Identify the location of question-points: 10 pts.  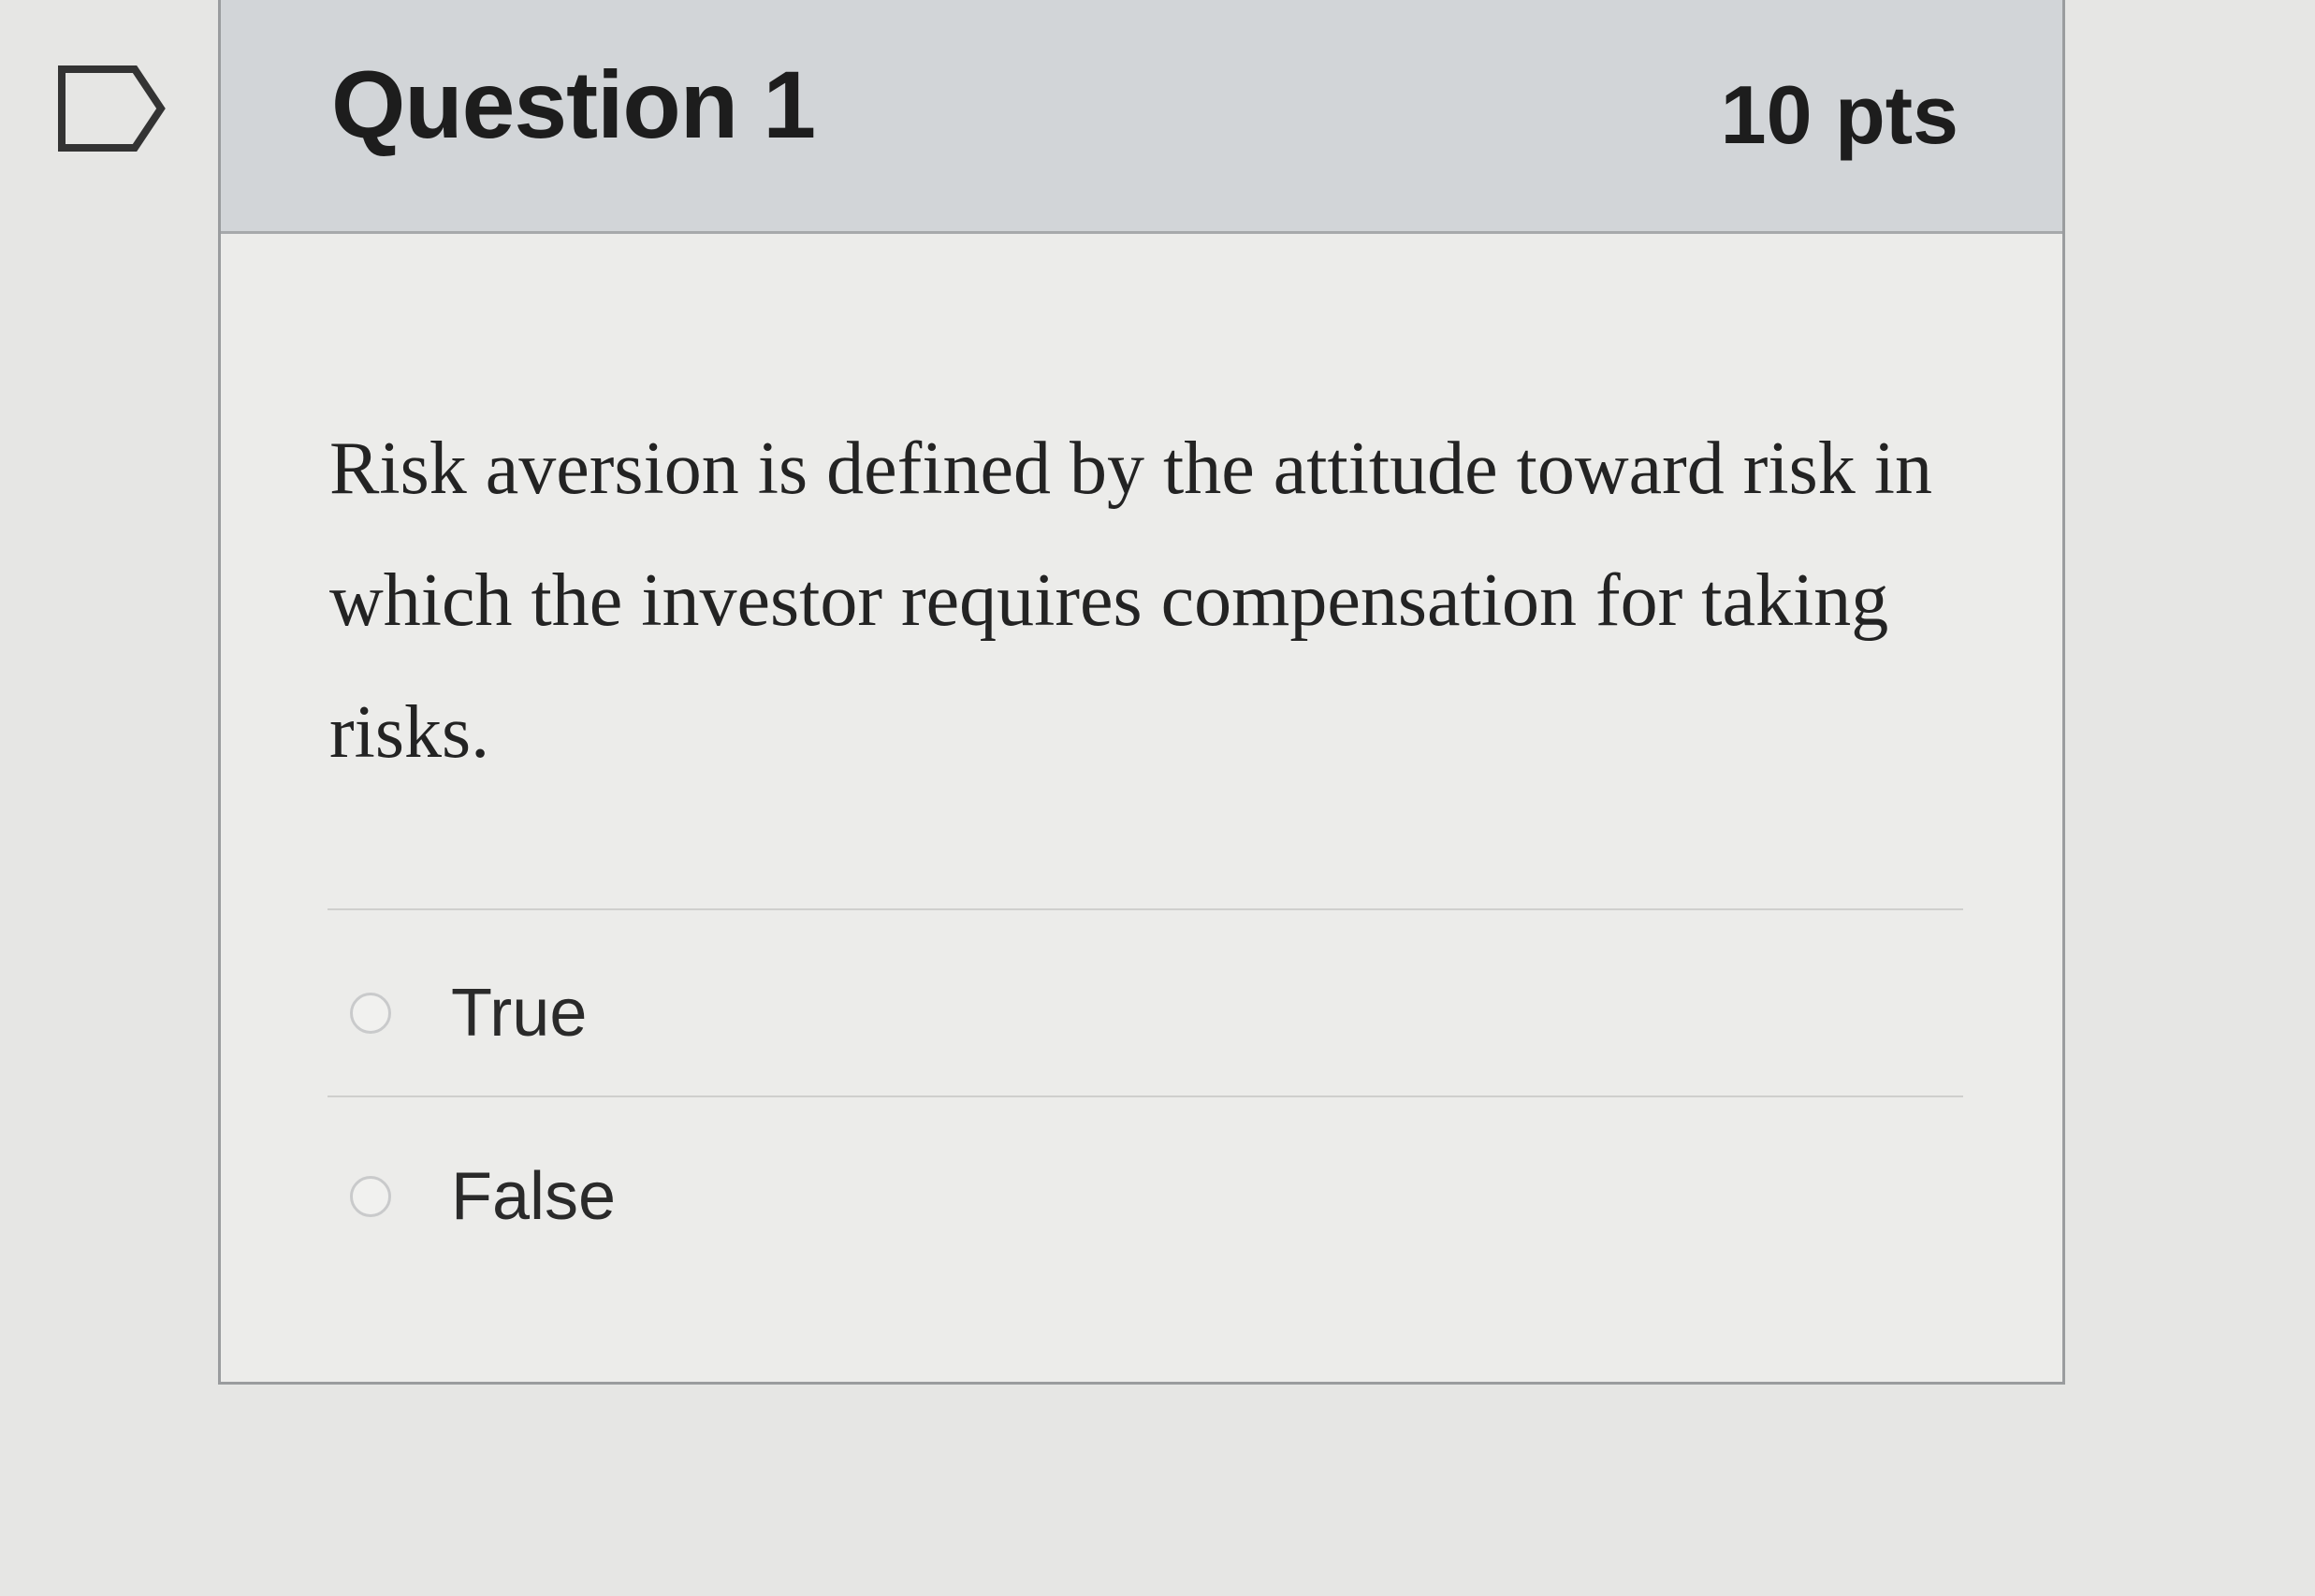
(1839, 114).